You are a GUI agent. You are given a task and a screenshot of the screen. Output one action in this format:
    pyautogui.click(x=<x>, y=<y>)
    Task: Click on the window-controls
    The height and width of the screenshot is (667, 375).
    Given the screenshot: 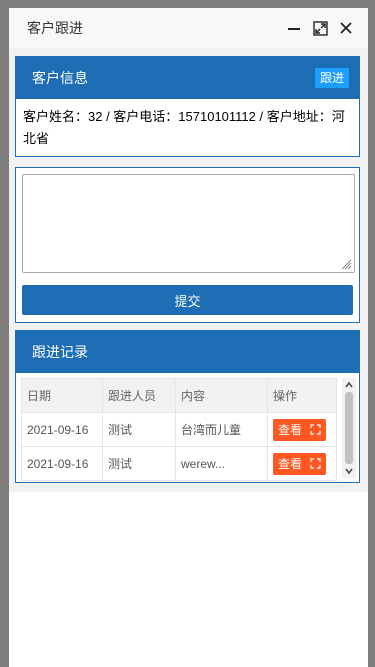 What is the action you would take?
    pyautogui.click(x=320, y=28)
    